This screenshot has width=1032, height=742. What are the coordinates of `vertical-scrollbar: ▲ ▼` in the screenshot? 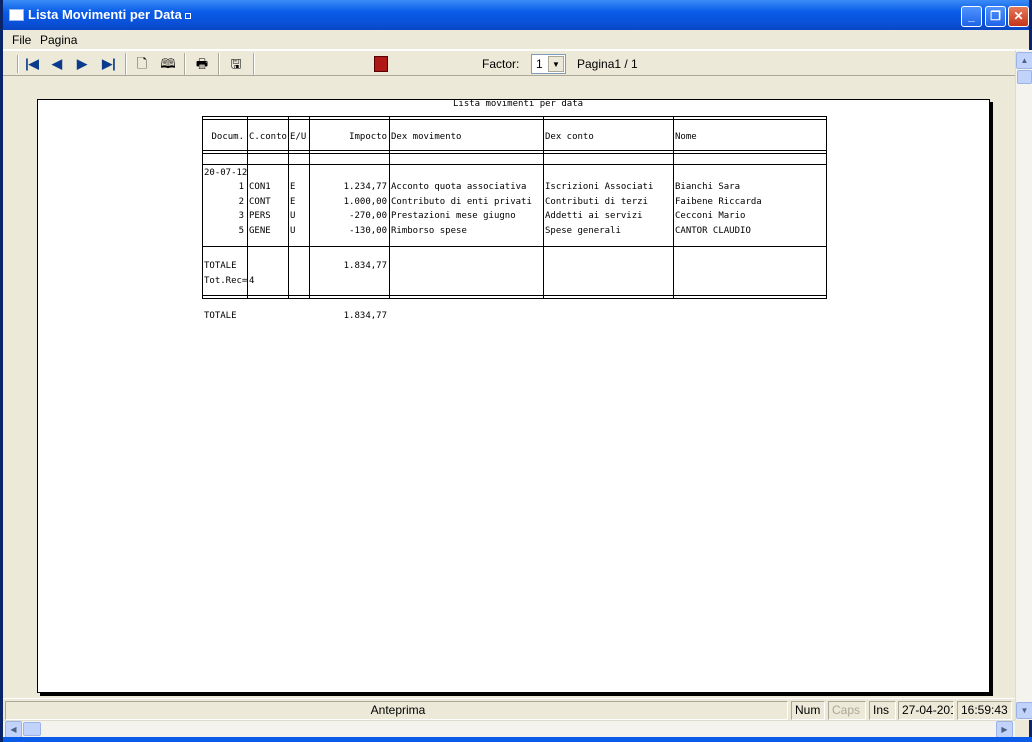 It's located at (1023, 385).